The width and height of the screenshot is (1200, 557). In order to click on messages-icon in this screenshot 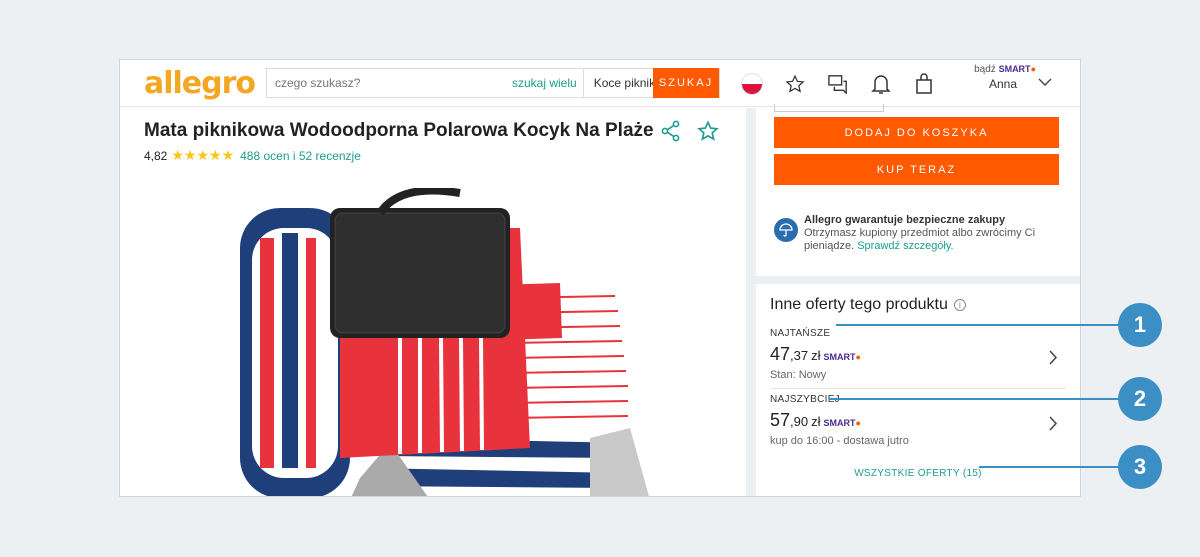, I will do `click(838, 84)`.